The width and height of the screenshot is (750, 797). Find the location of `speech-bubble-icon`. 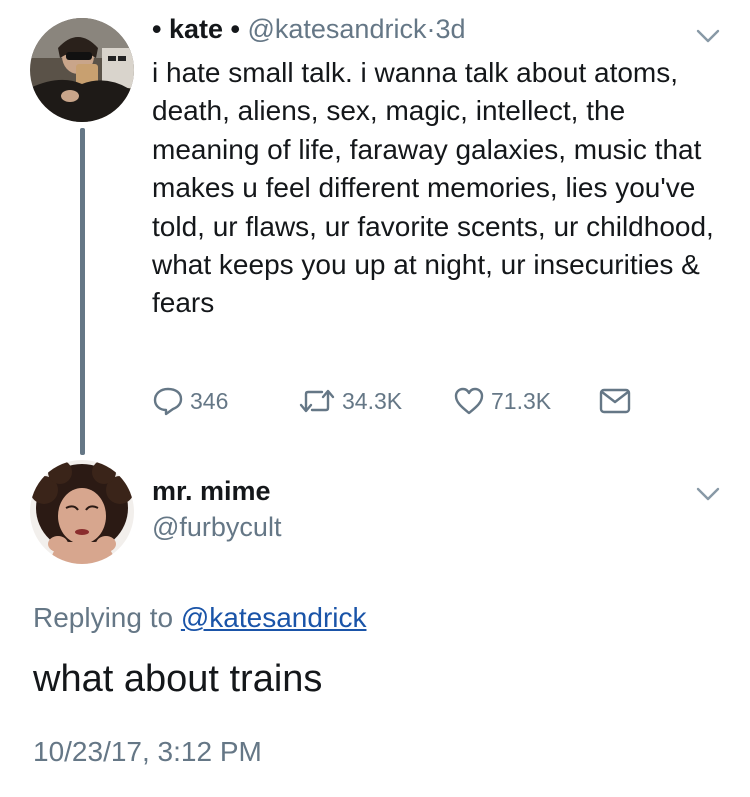

speech-bubble-icon is located at coordinates (168, 401).